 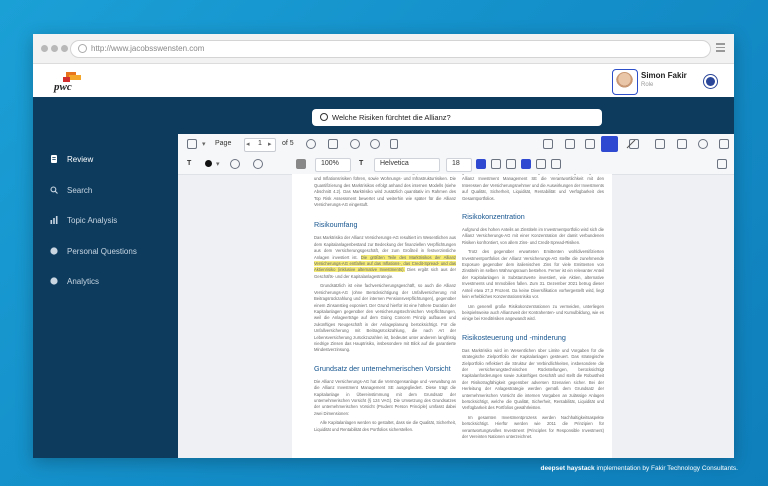 I want to click on prev-page-icon: ◂, so click(x=248, y=144).